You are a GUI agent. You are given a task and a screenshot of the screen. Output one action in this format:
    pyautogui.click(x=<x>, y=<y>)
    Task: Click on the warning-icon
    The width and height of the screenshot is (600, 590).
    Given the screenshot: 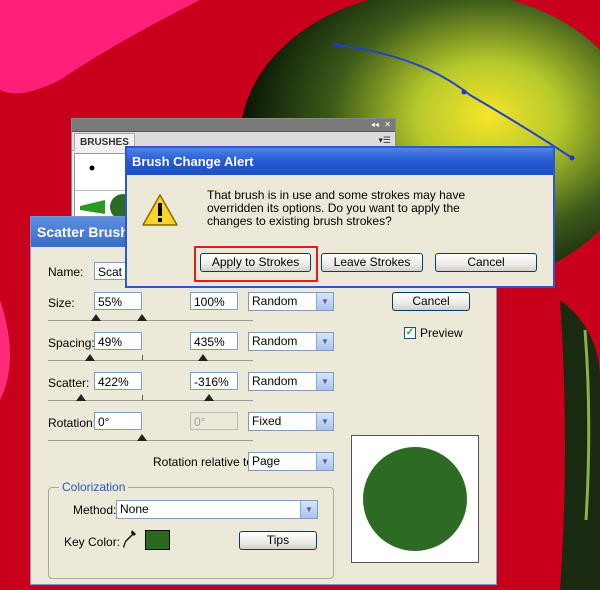 What is the action you would take?
    pyautogui.click(x=160, y=210)
    